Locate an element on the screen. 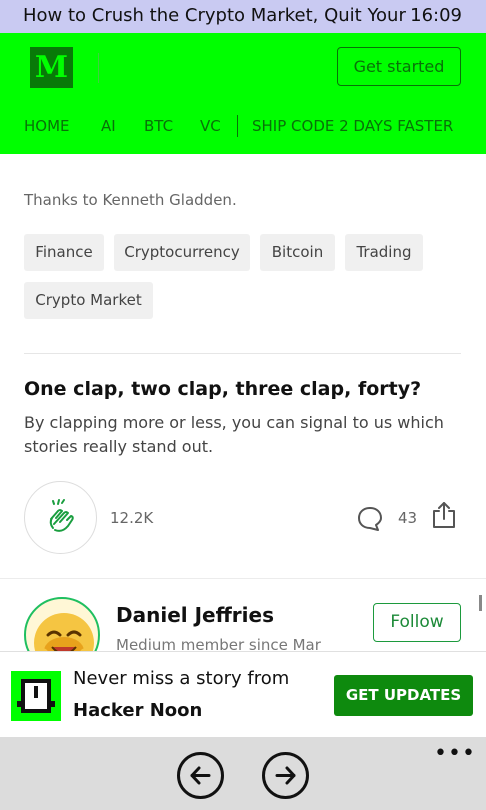 The image size is (486, 810). clap-button is located at coordinates (60, 517).